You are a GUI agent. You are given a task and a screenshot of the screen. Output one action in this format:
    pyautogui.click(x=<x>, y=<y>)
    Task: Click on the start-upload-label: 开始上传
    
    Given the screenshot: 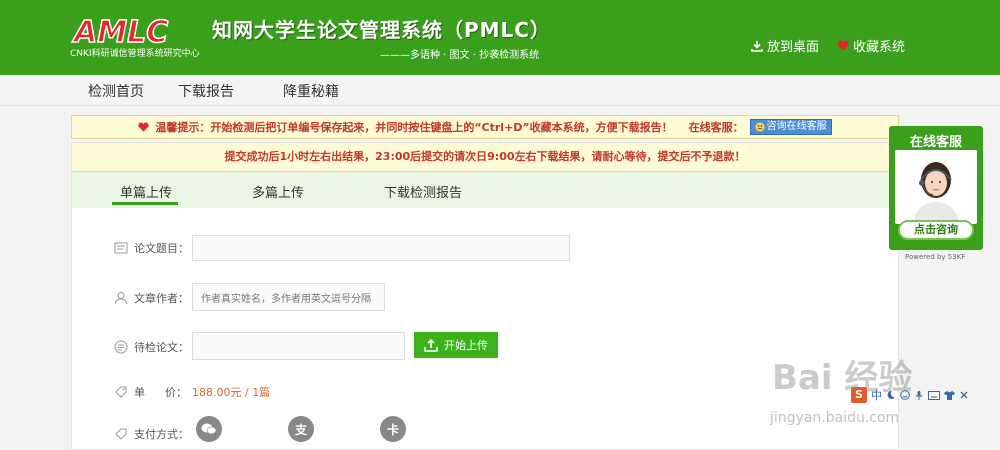 What is the action you would take?
    pyautogui.click(x=466, y=346)
    